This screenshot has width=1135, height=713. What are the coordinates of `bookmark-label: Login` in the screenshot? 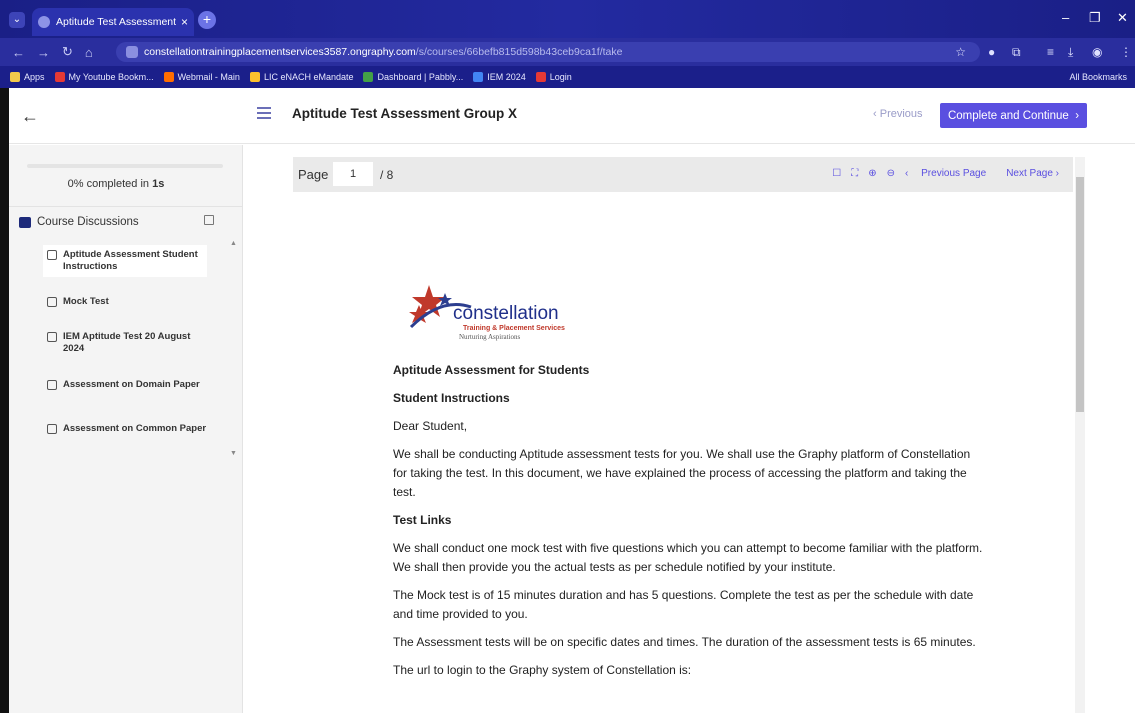 It's located at (560, 77).